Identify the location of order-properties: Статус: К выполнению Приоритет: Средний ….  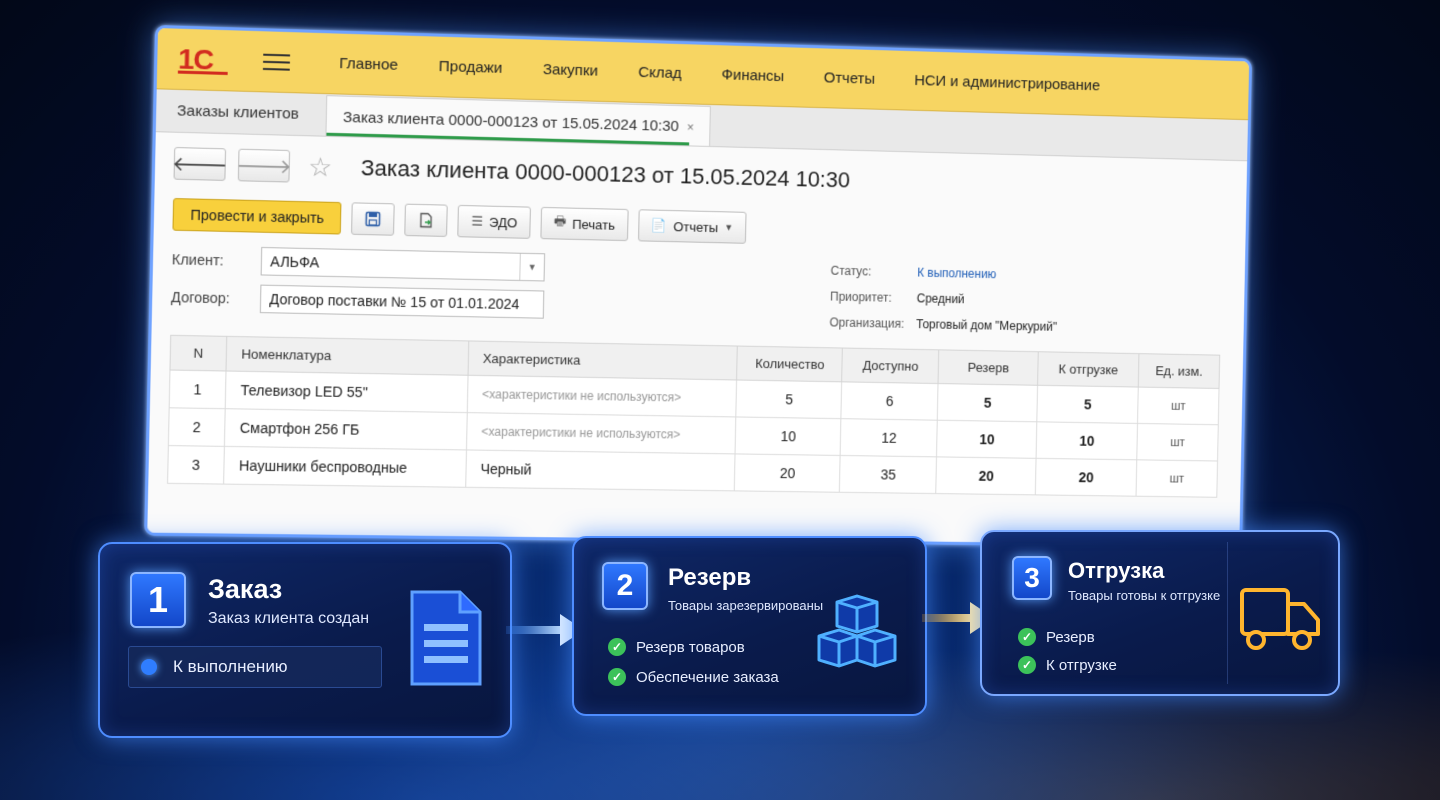
(943, 305).